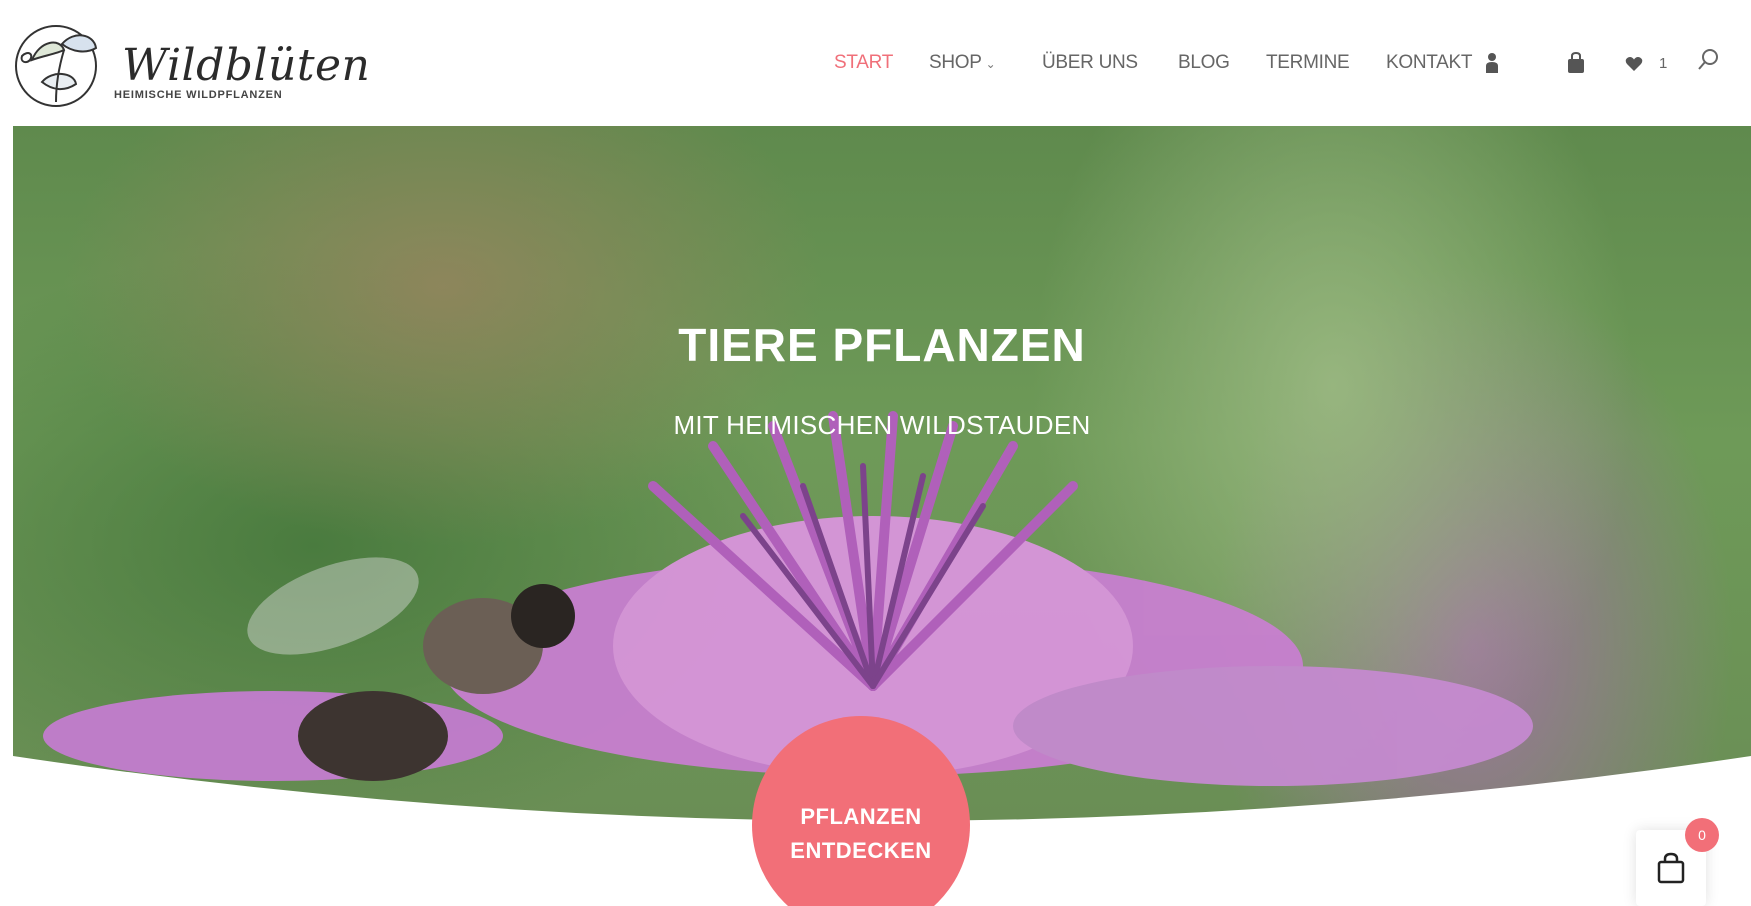 This screenshot has width=1751, height=906. I want to click on hero-title: TIERE PFLANZEN, so click(882, 345).